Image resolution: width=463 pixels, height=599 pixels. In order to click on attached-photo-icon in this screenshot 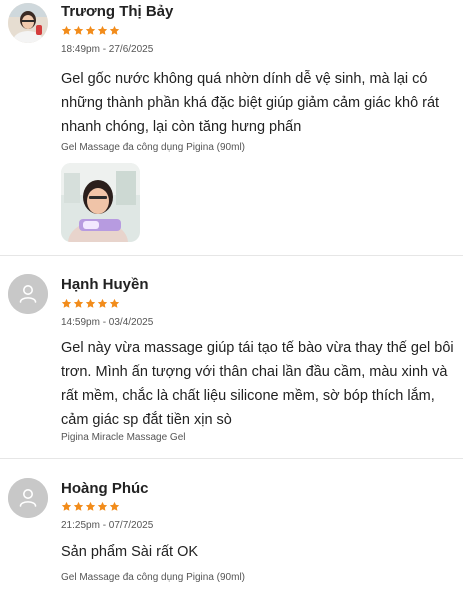, I will do `click(100, 202)`.